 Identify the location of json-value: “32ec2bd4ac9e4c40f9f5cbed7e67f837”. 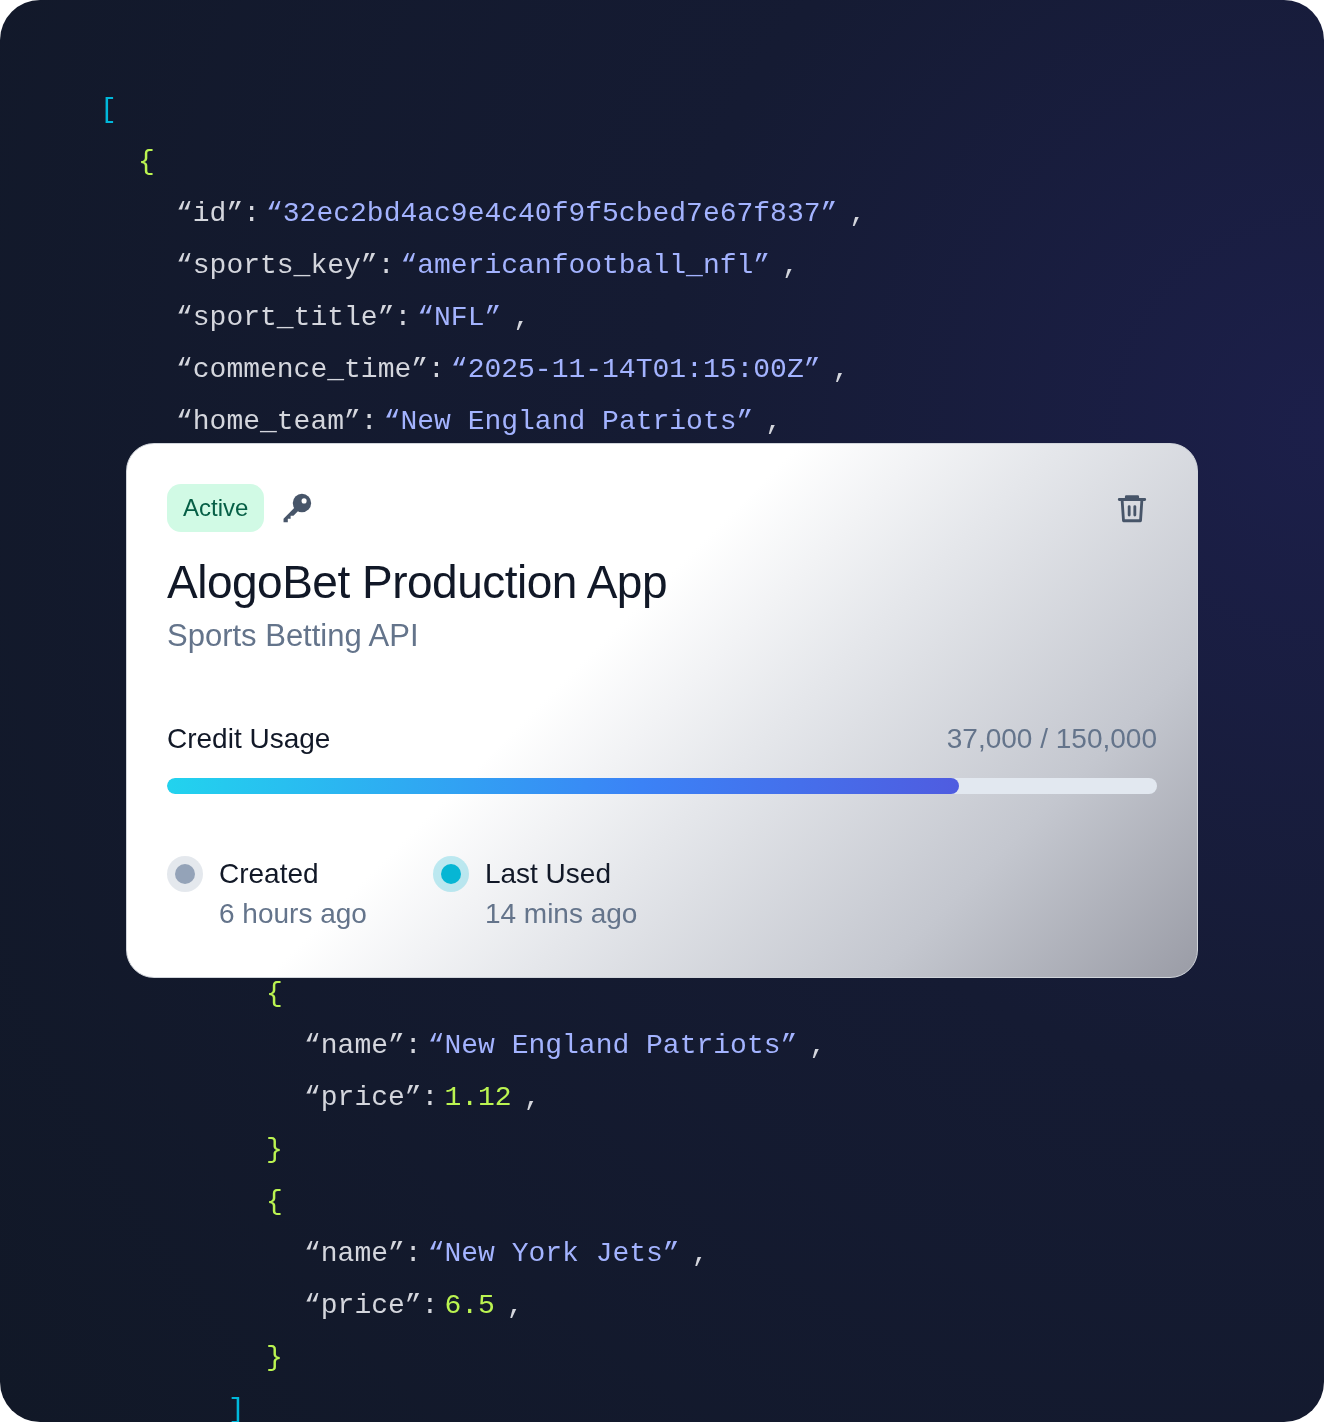
(552, 214).